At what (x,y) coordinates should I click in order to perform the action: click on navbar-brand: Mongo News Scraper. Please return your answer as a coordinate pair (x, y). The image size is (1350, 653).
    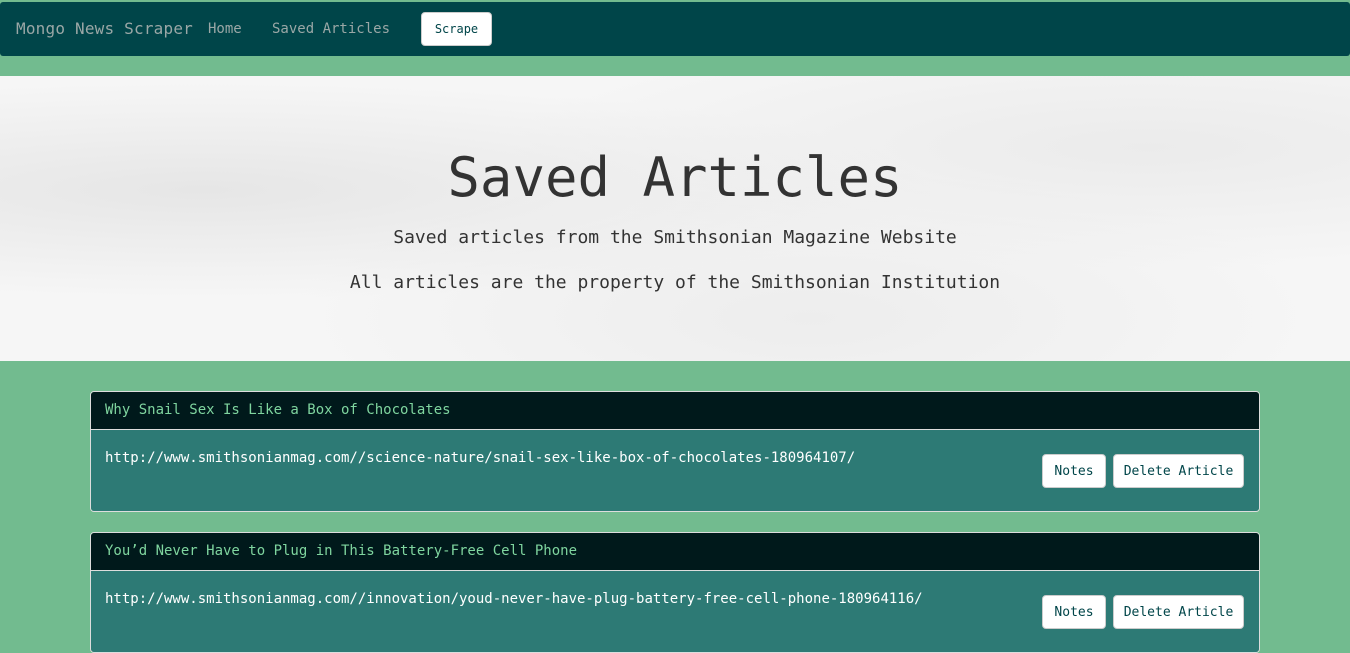
    Looking at the image, I should click on (104, 28).